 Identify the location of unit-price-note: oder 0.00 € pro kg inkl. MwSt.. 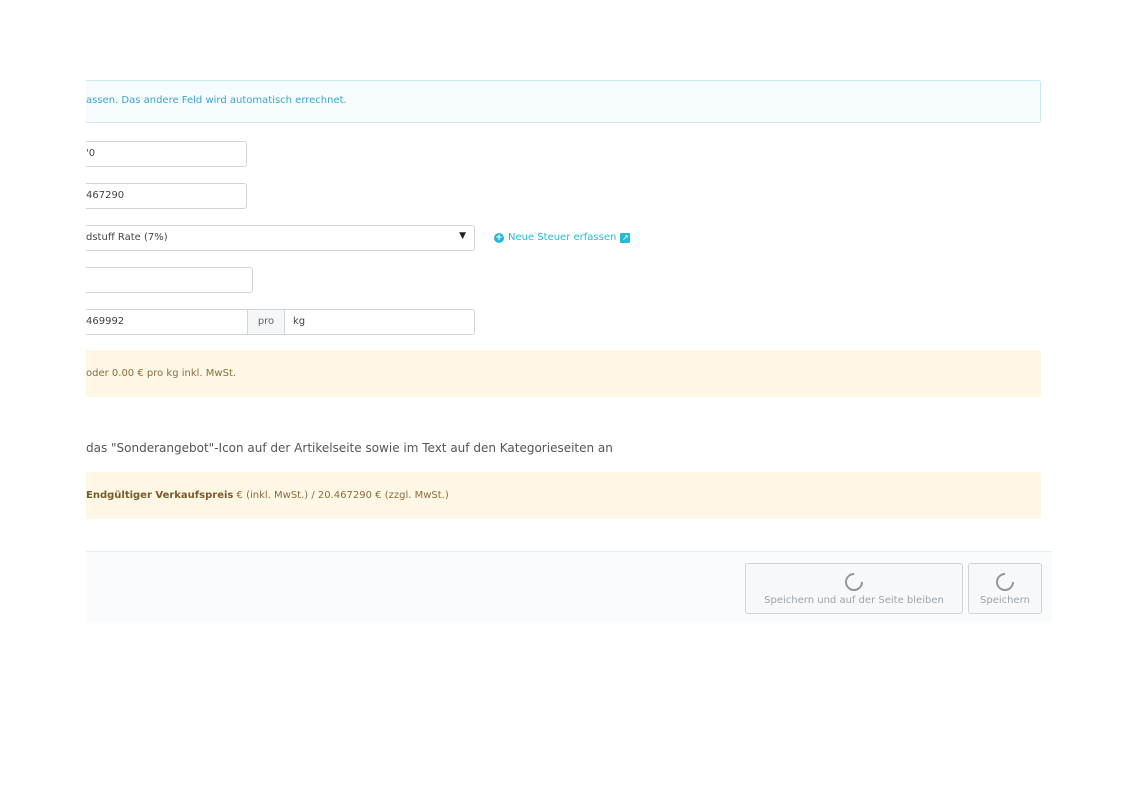
(563, 373).